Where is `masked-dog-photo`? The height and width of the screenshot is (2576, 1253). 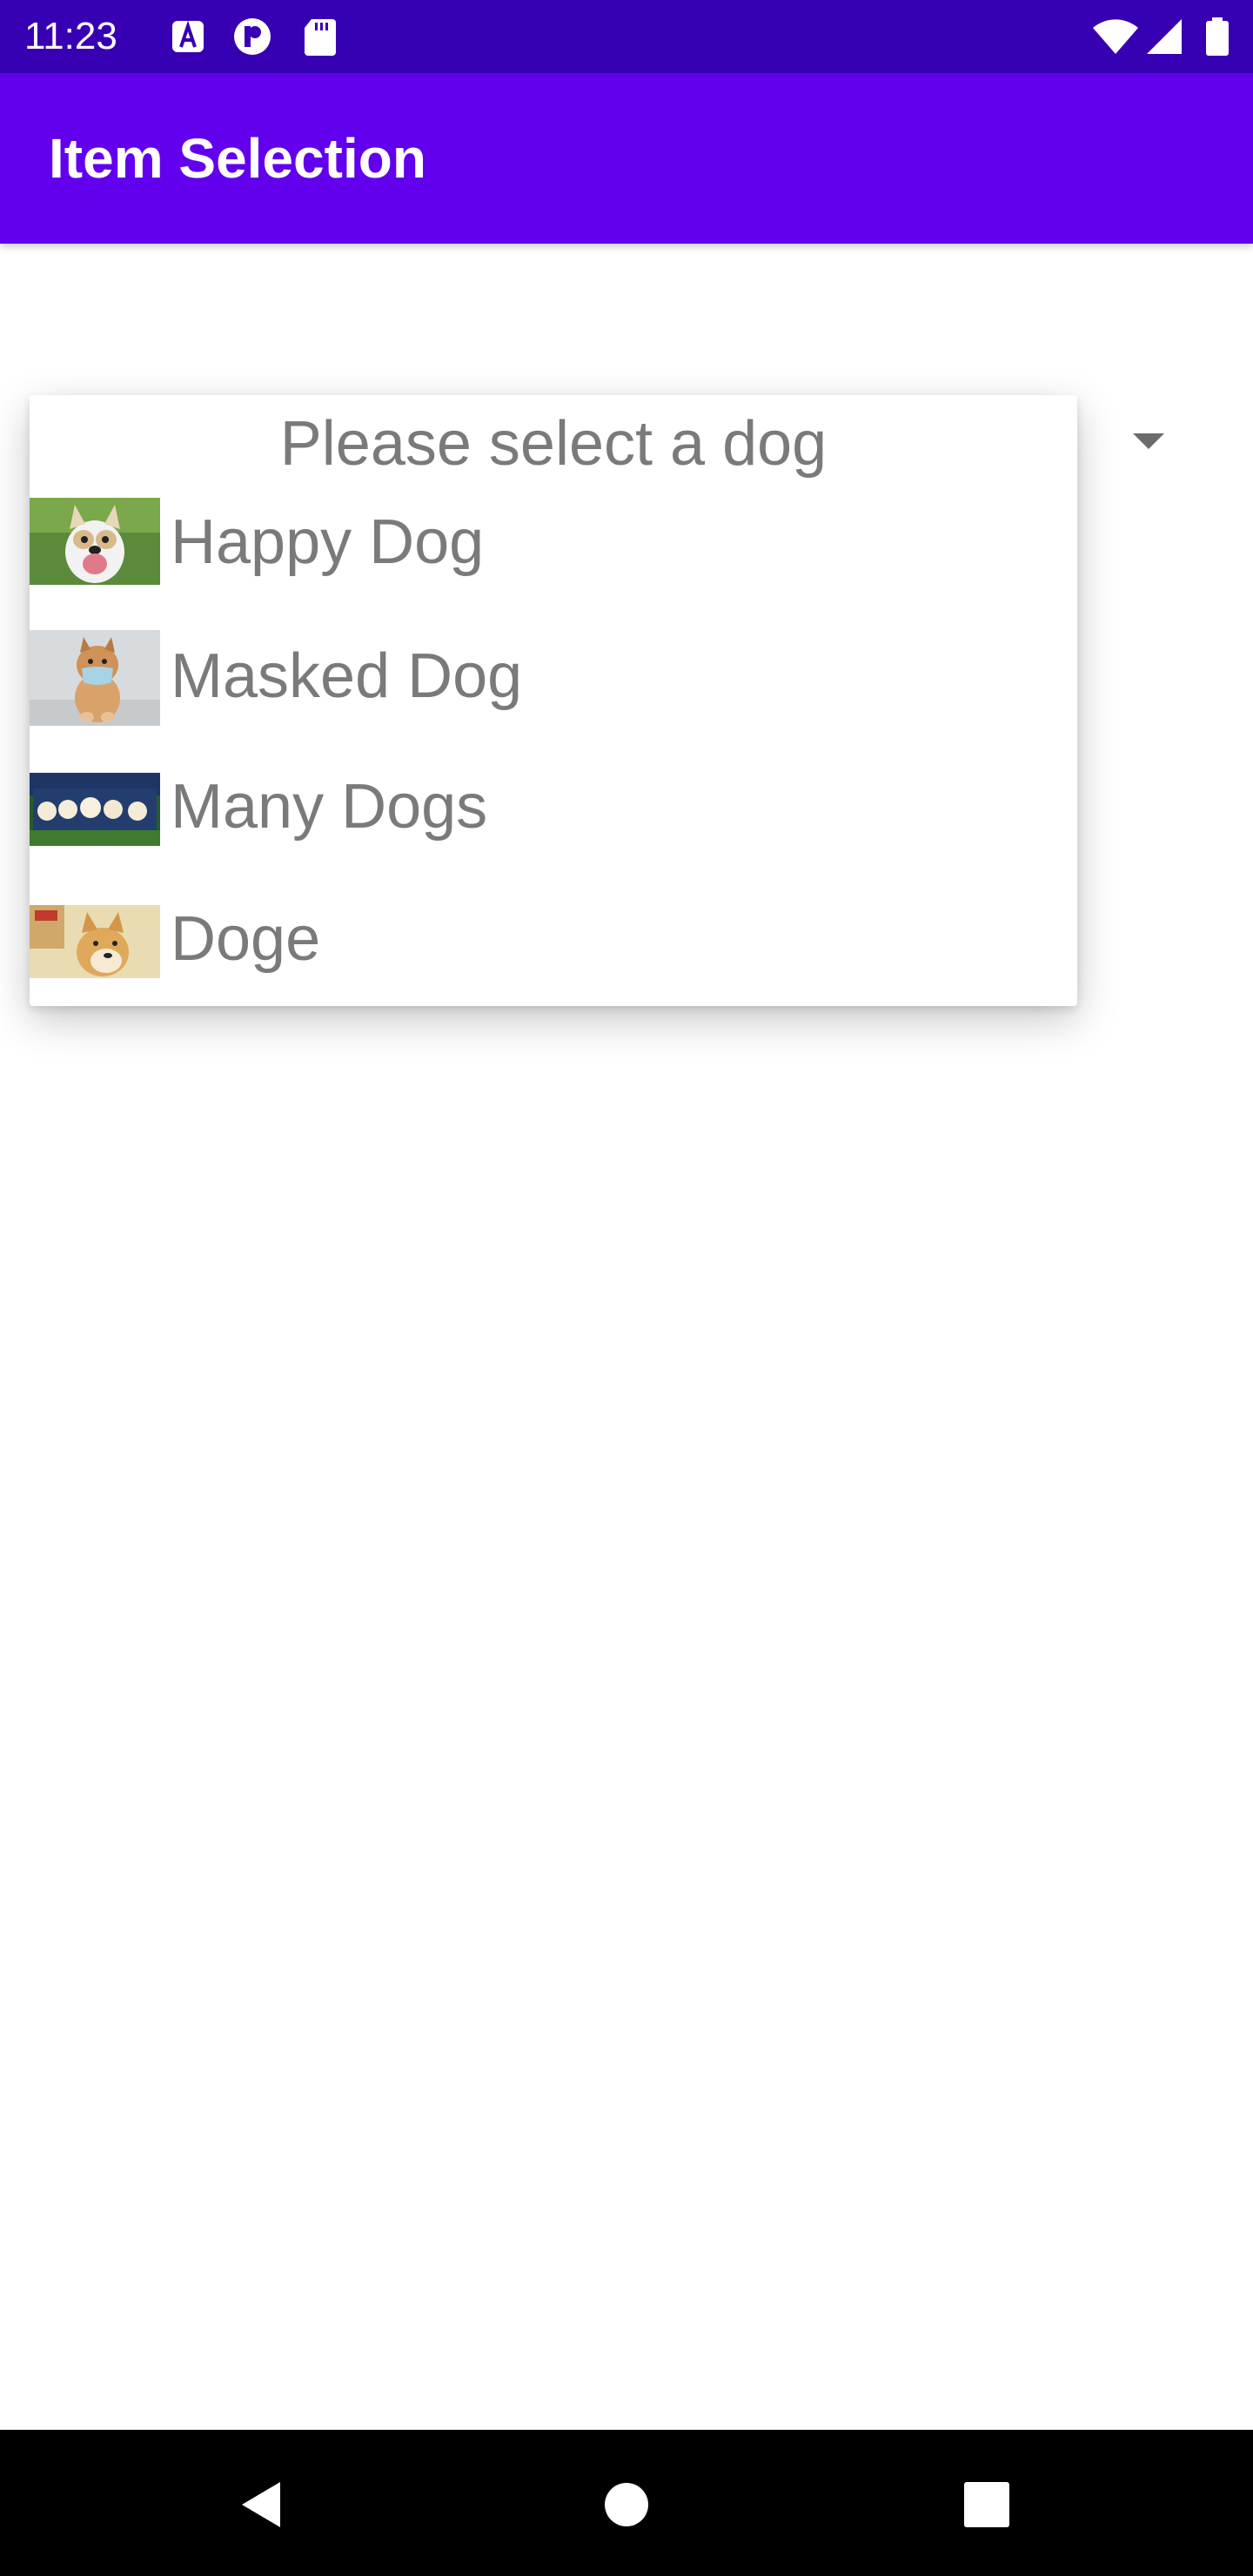 masked-dog-photo is located at coordinates (95, 678).